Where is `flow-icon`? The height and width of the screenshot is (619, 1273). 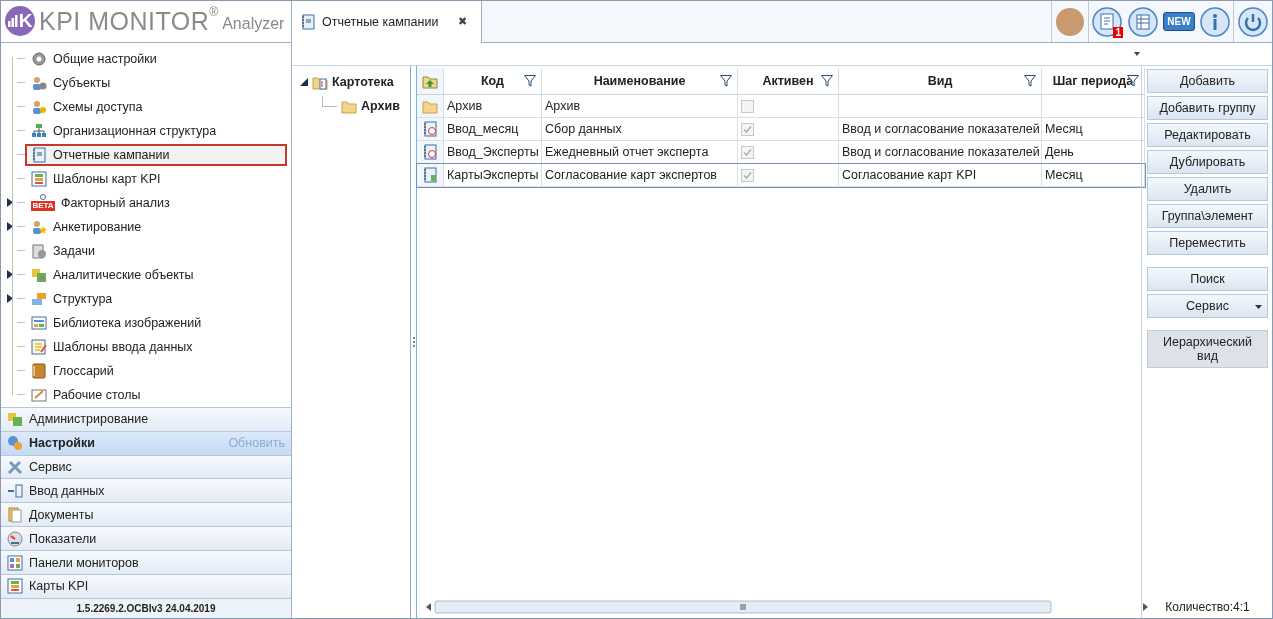 flow-icon is located at coordinates (15, 490).